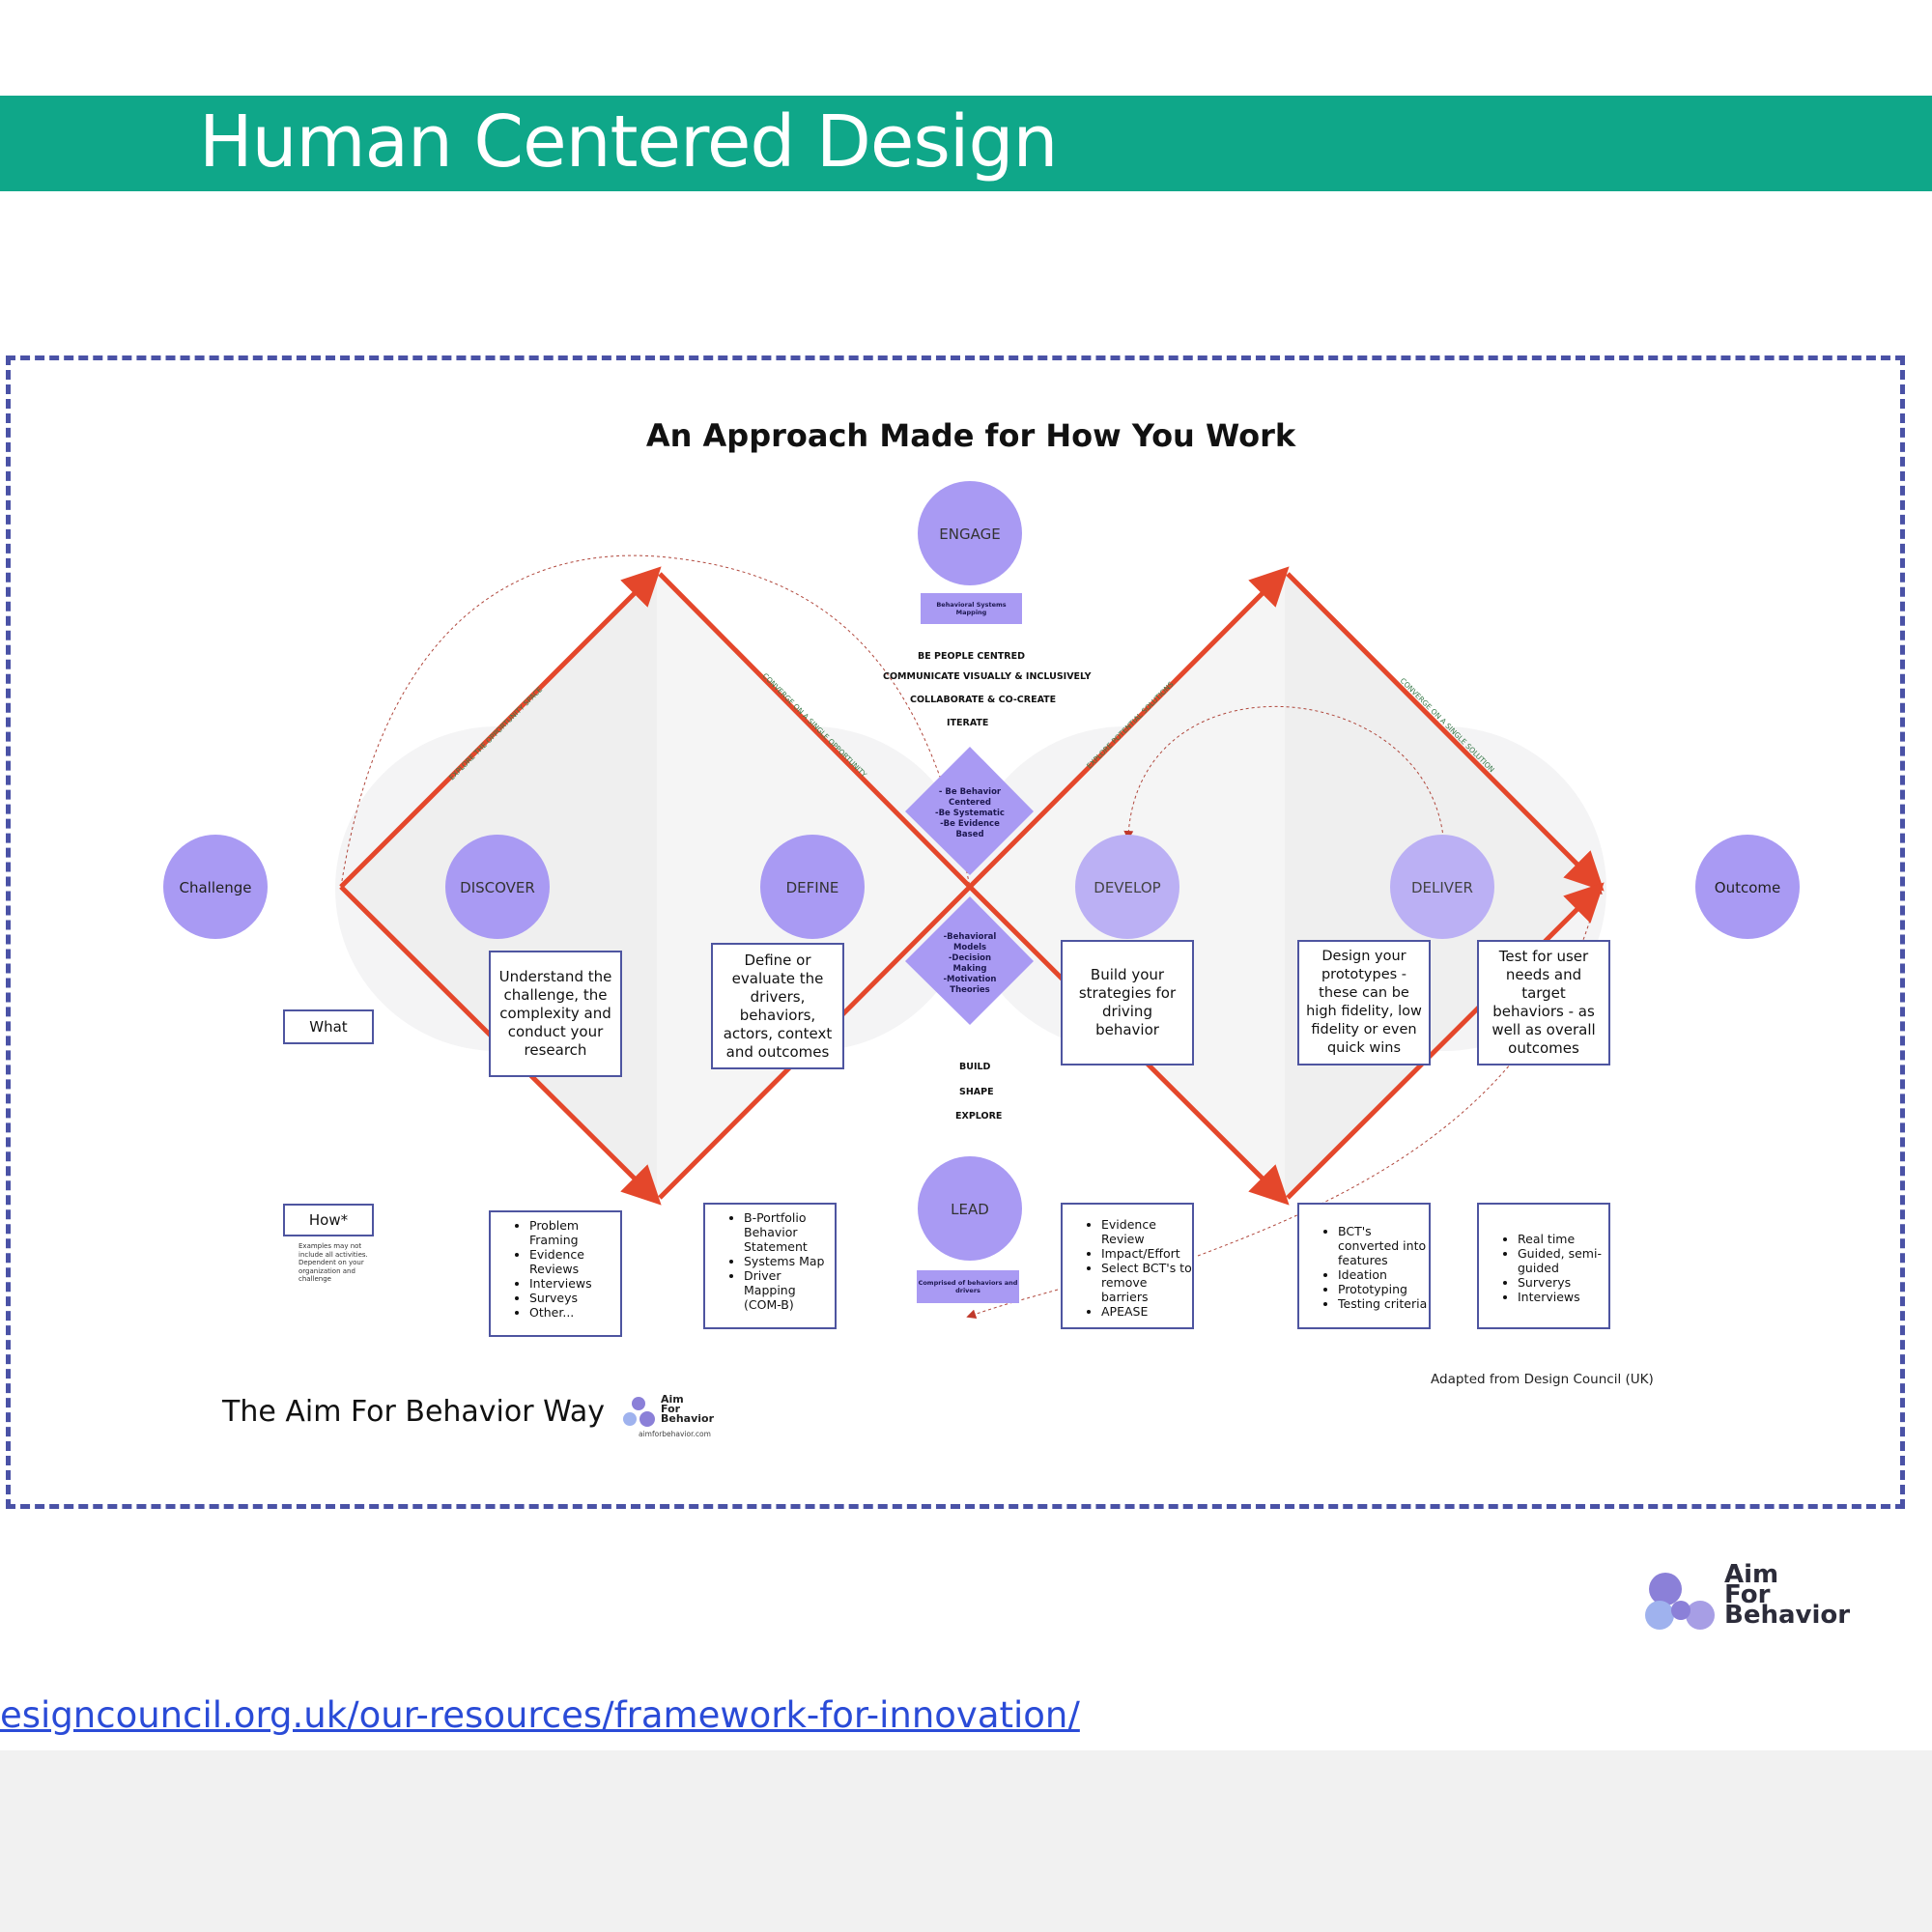  What do you see at coordinates (1146, 1282) in the screenshot?
I see `how-item: Select BCT's to remove barriers` at bounding box center [1146, 1282].